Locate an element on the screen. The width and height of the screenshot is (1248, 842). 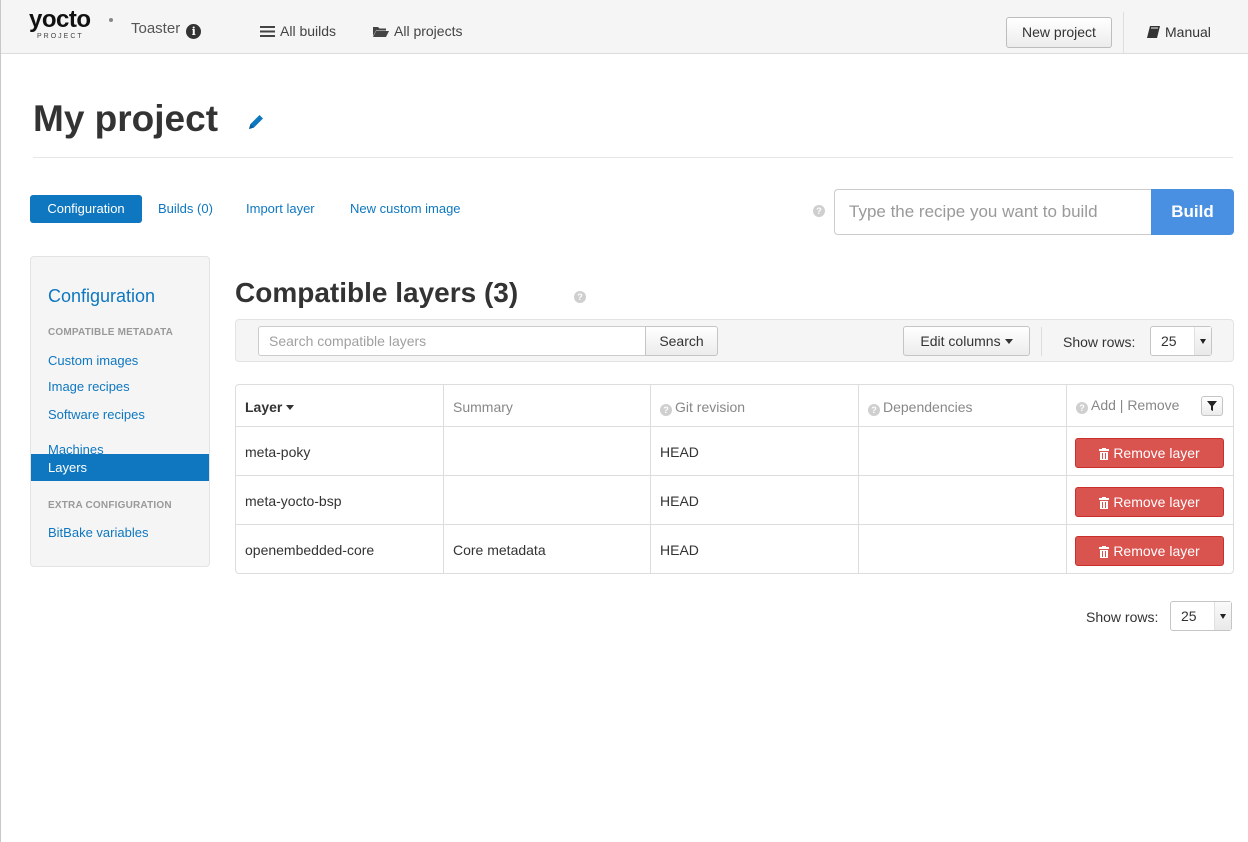
filter-button is located at coordinates (1212, 406).